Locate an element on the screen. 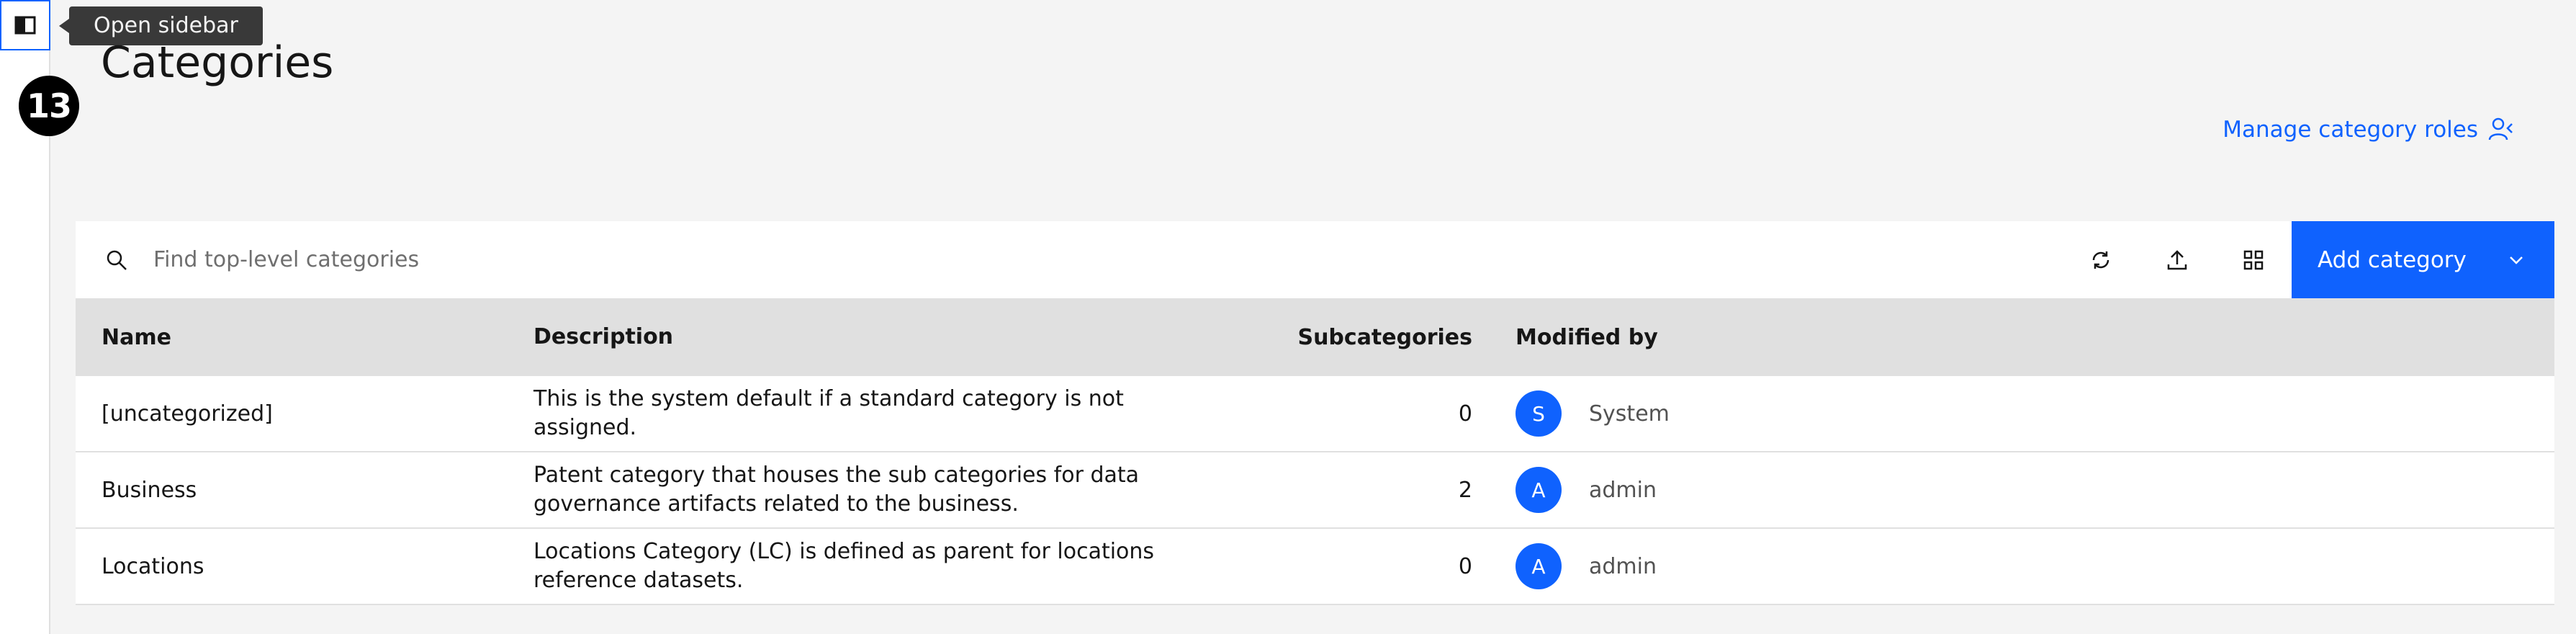 This screenshot has height=634, width=2576. column-header-modified-by: Modified by is located at coordinates (2024, 337).